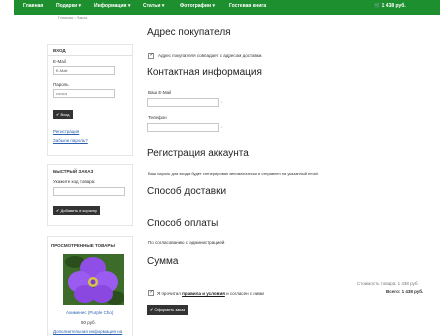 Image resolution: width=440 pixels, height=336 pixels. What do you see at coordinates (93, 279) in the screenshot?
I see `product-image` at bounding box center [93, 279].